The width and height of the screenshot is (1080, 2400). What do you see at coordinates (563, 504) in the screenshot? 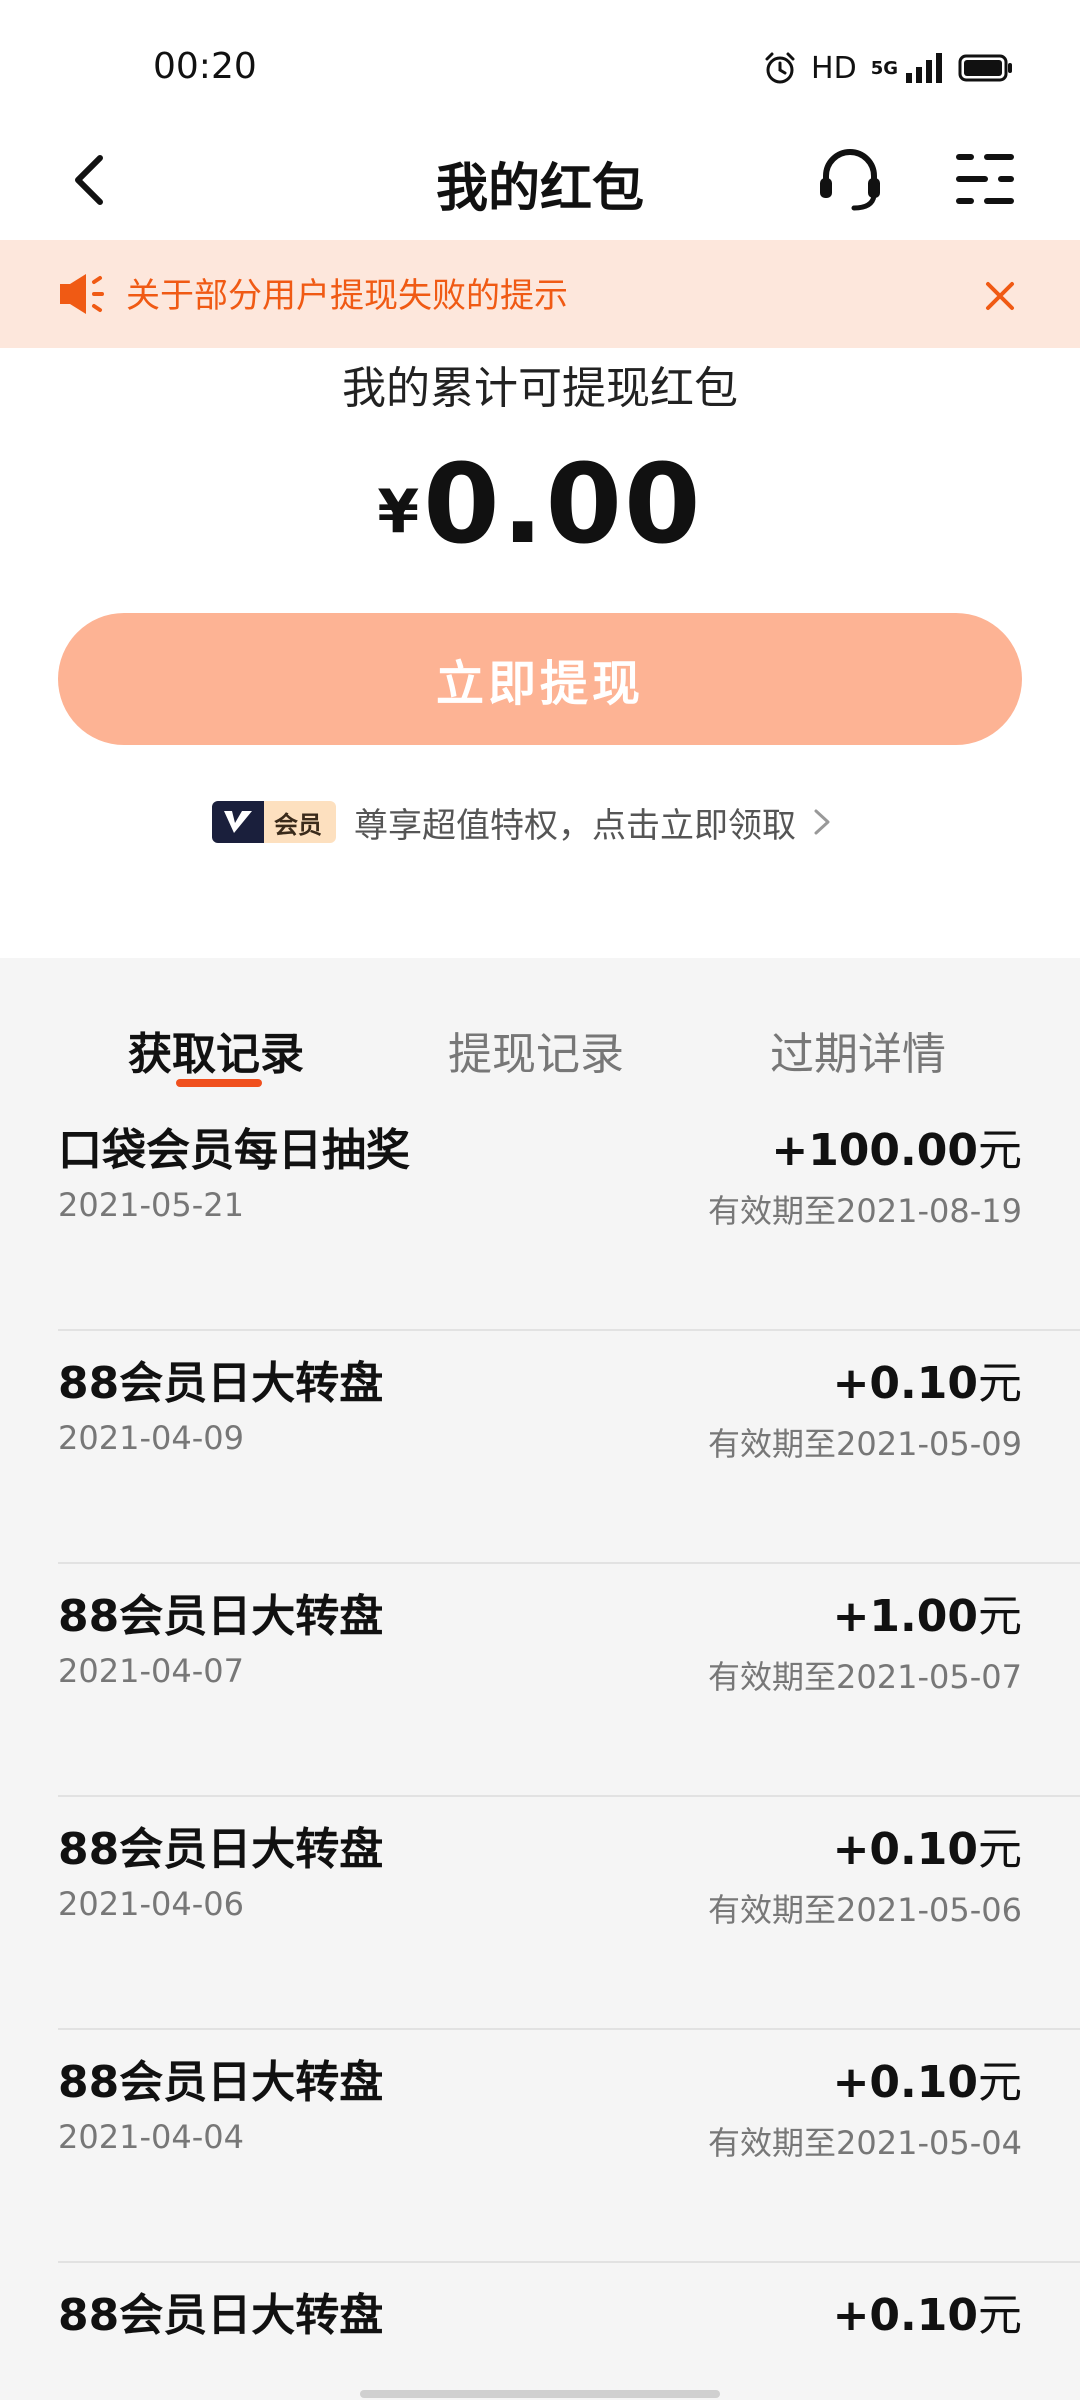
I see `balance-value: 0.00` at bounding box center [563, 504].